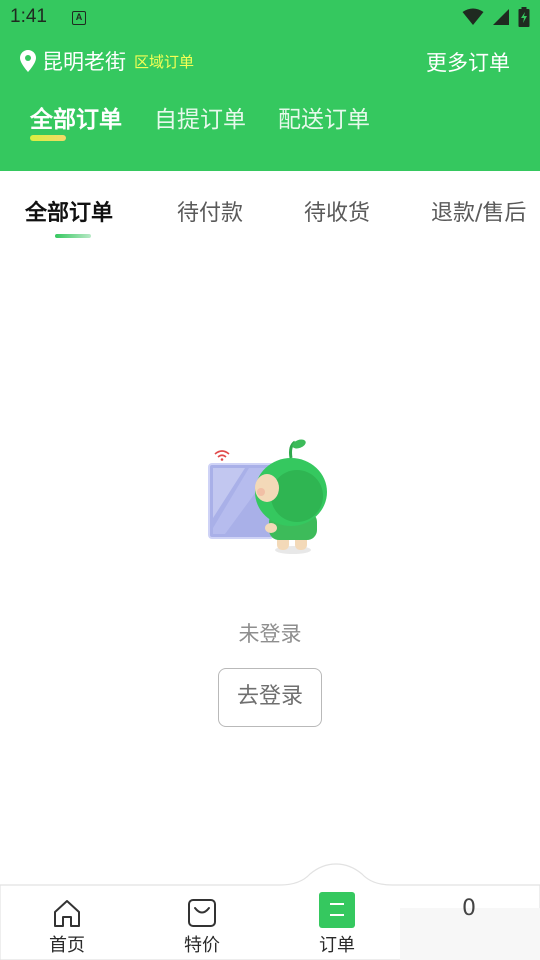  What do you see at coordinates (164, 61) in the screenshot?
I see `region-orders-label: 区域订单` at bounding box center [164, 61].